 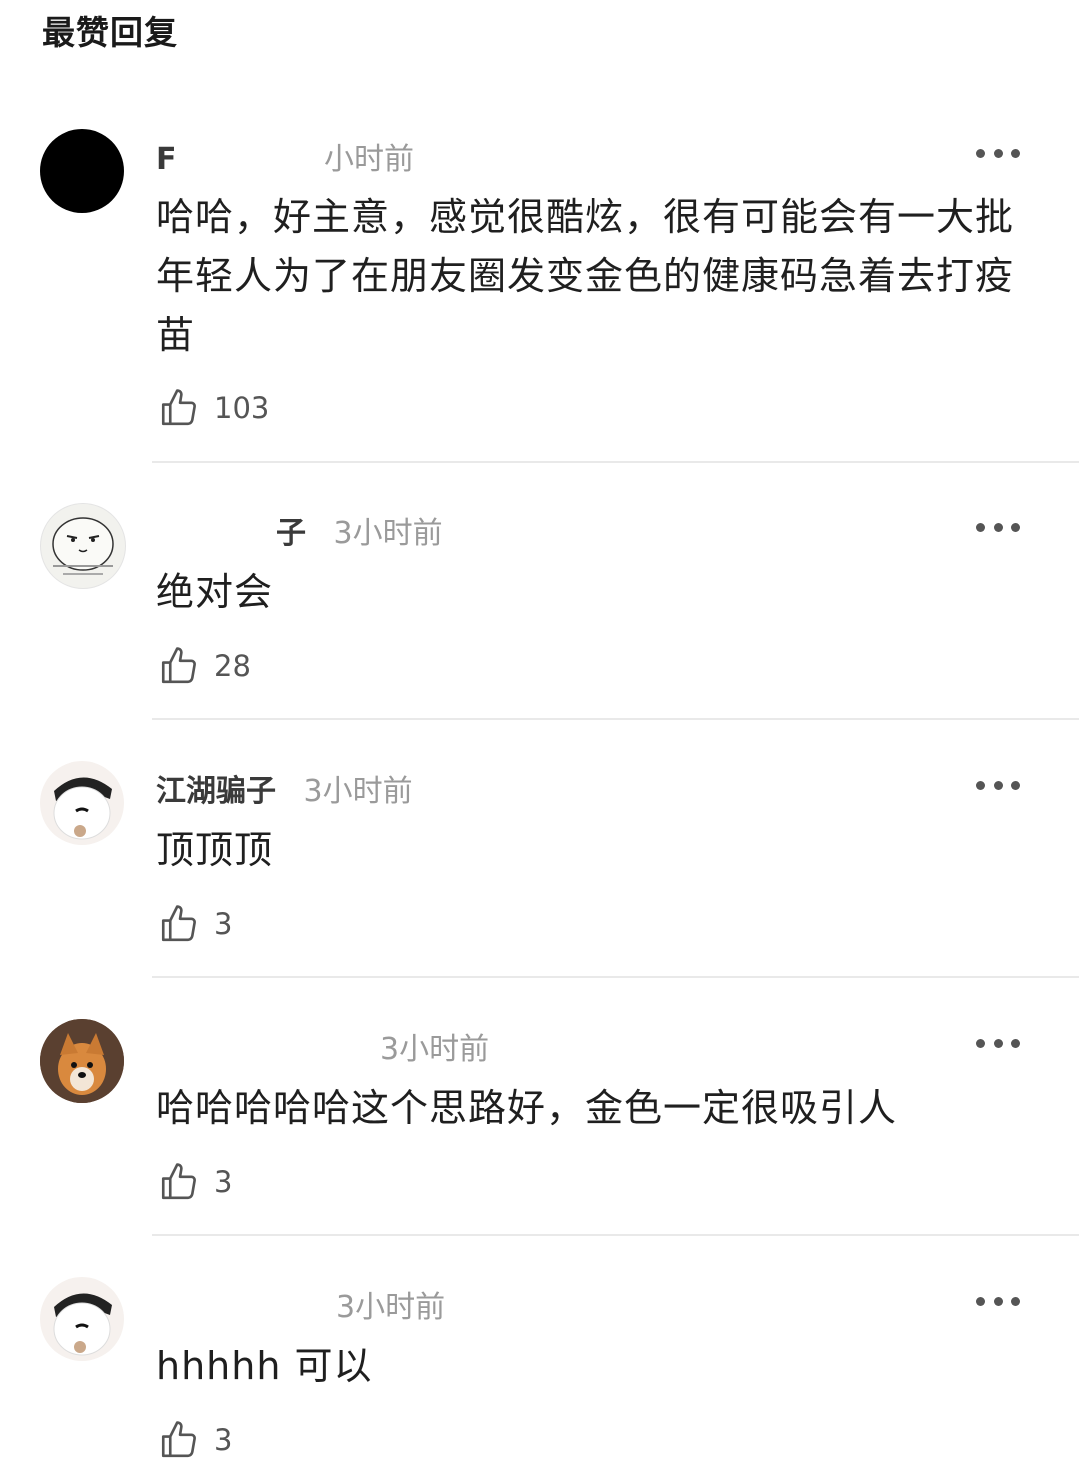 I want to click on like-count: 28, so click(x=232, y=666).